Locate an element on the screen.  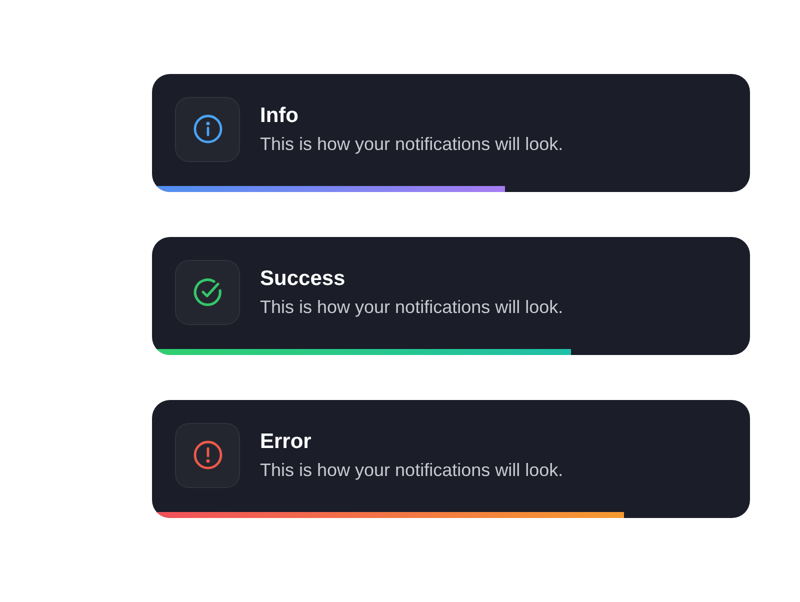
notification-title: Error is located at coordinates (286, 442).